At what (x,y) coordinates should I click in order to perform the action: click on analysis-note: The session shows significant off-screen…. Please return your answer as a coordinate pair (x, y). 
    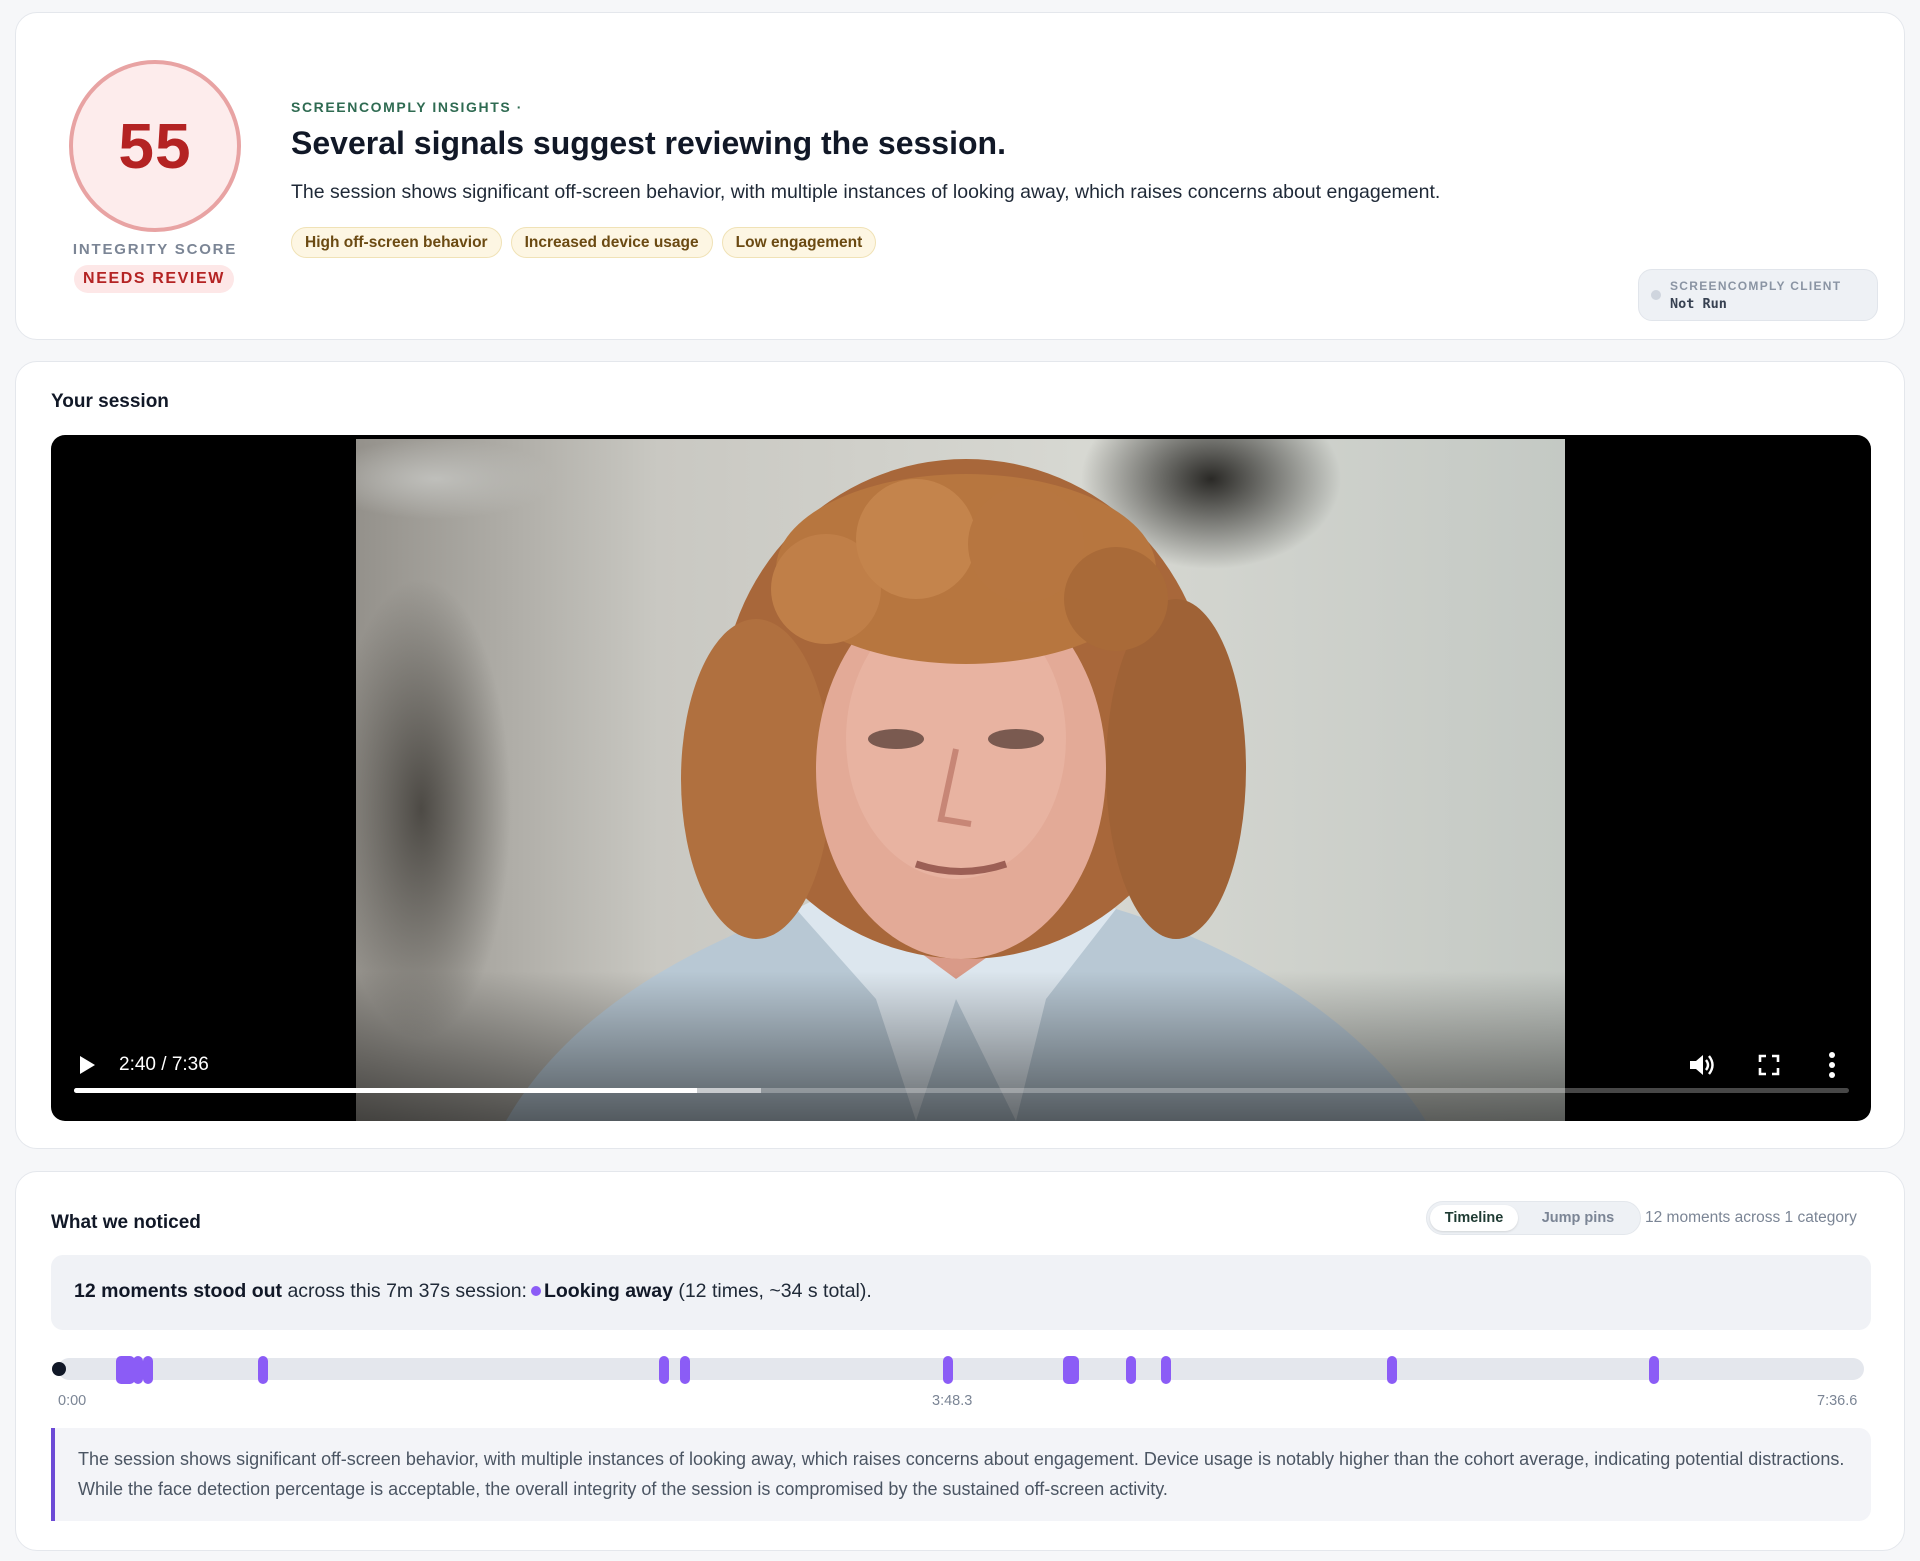
    Looking at the image, I should click on (961, 1474).